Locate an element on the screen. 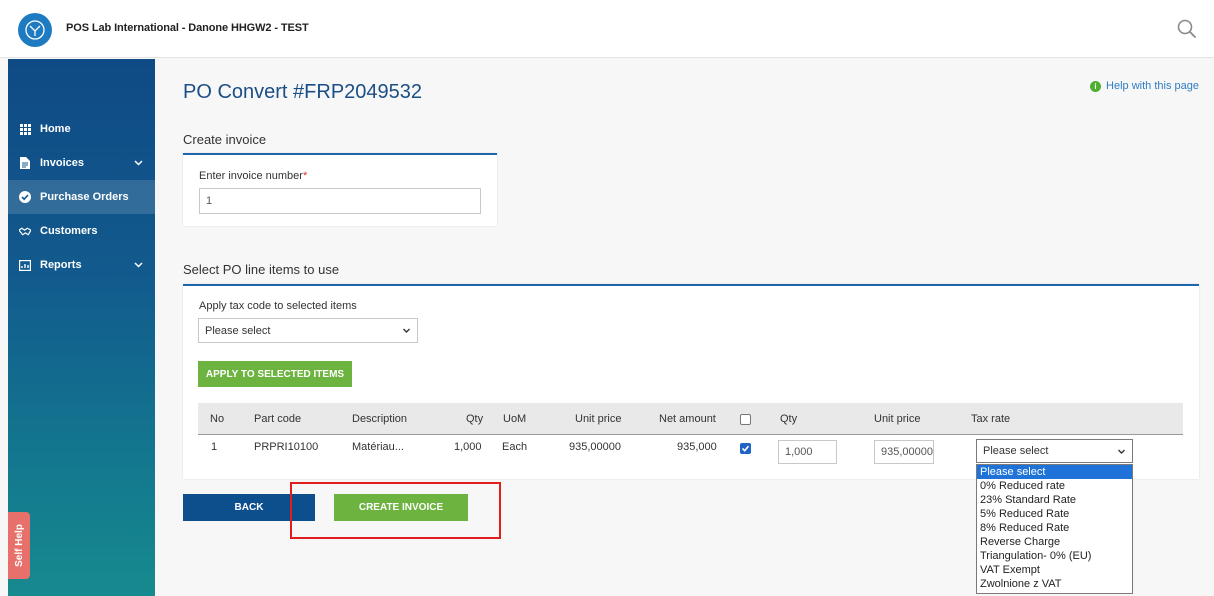  cell-unit-price: 935,00000 is located at coordinates (595, 447).